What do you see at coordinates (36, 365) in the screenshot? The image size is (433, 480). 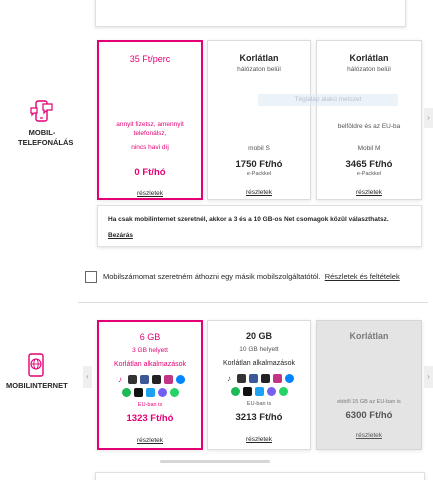 I see `globe-phone-icon` at bounding box center [36, 365].